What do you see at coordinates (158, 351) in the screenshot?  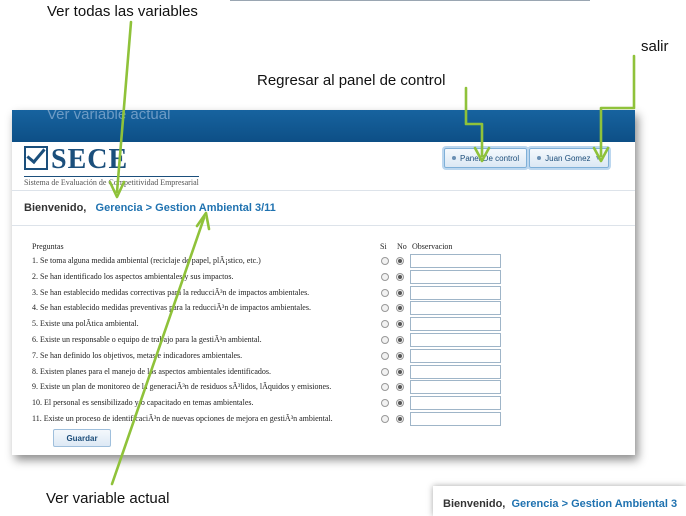 I see `arrow-ver-actual` at bounding box center [158, 351].